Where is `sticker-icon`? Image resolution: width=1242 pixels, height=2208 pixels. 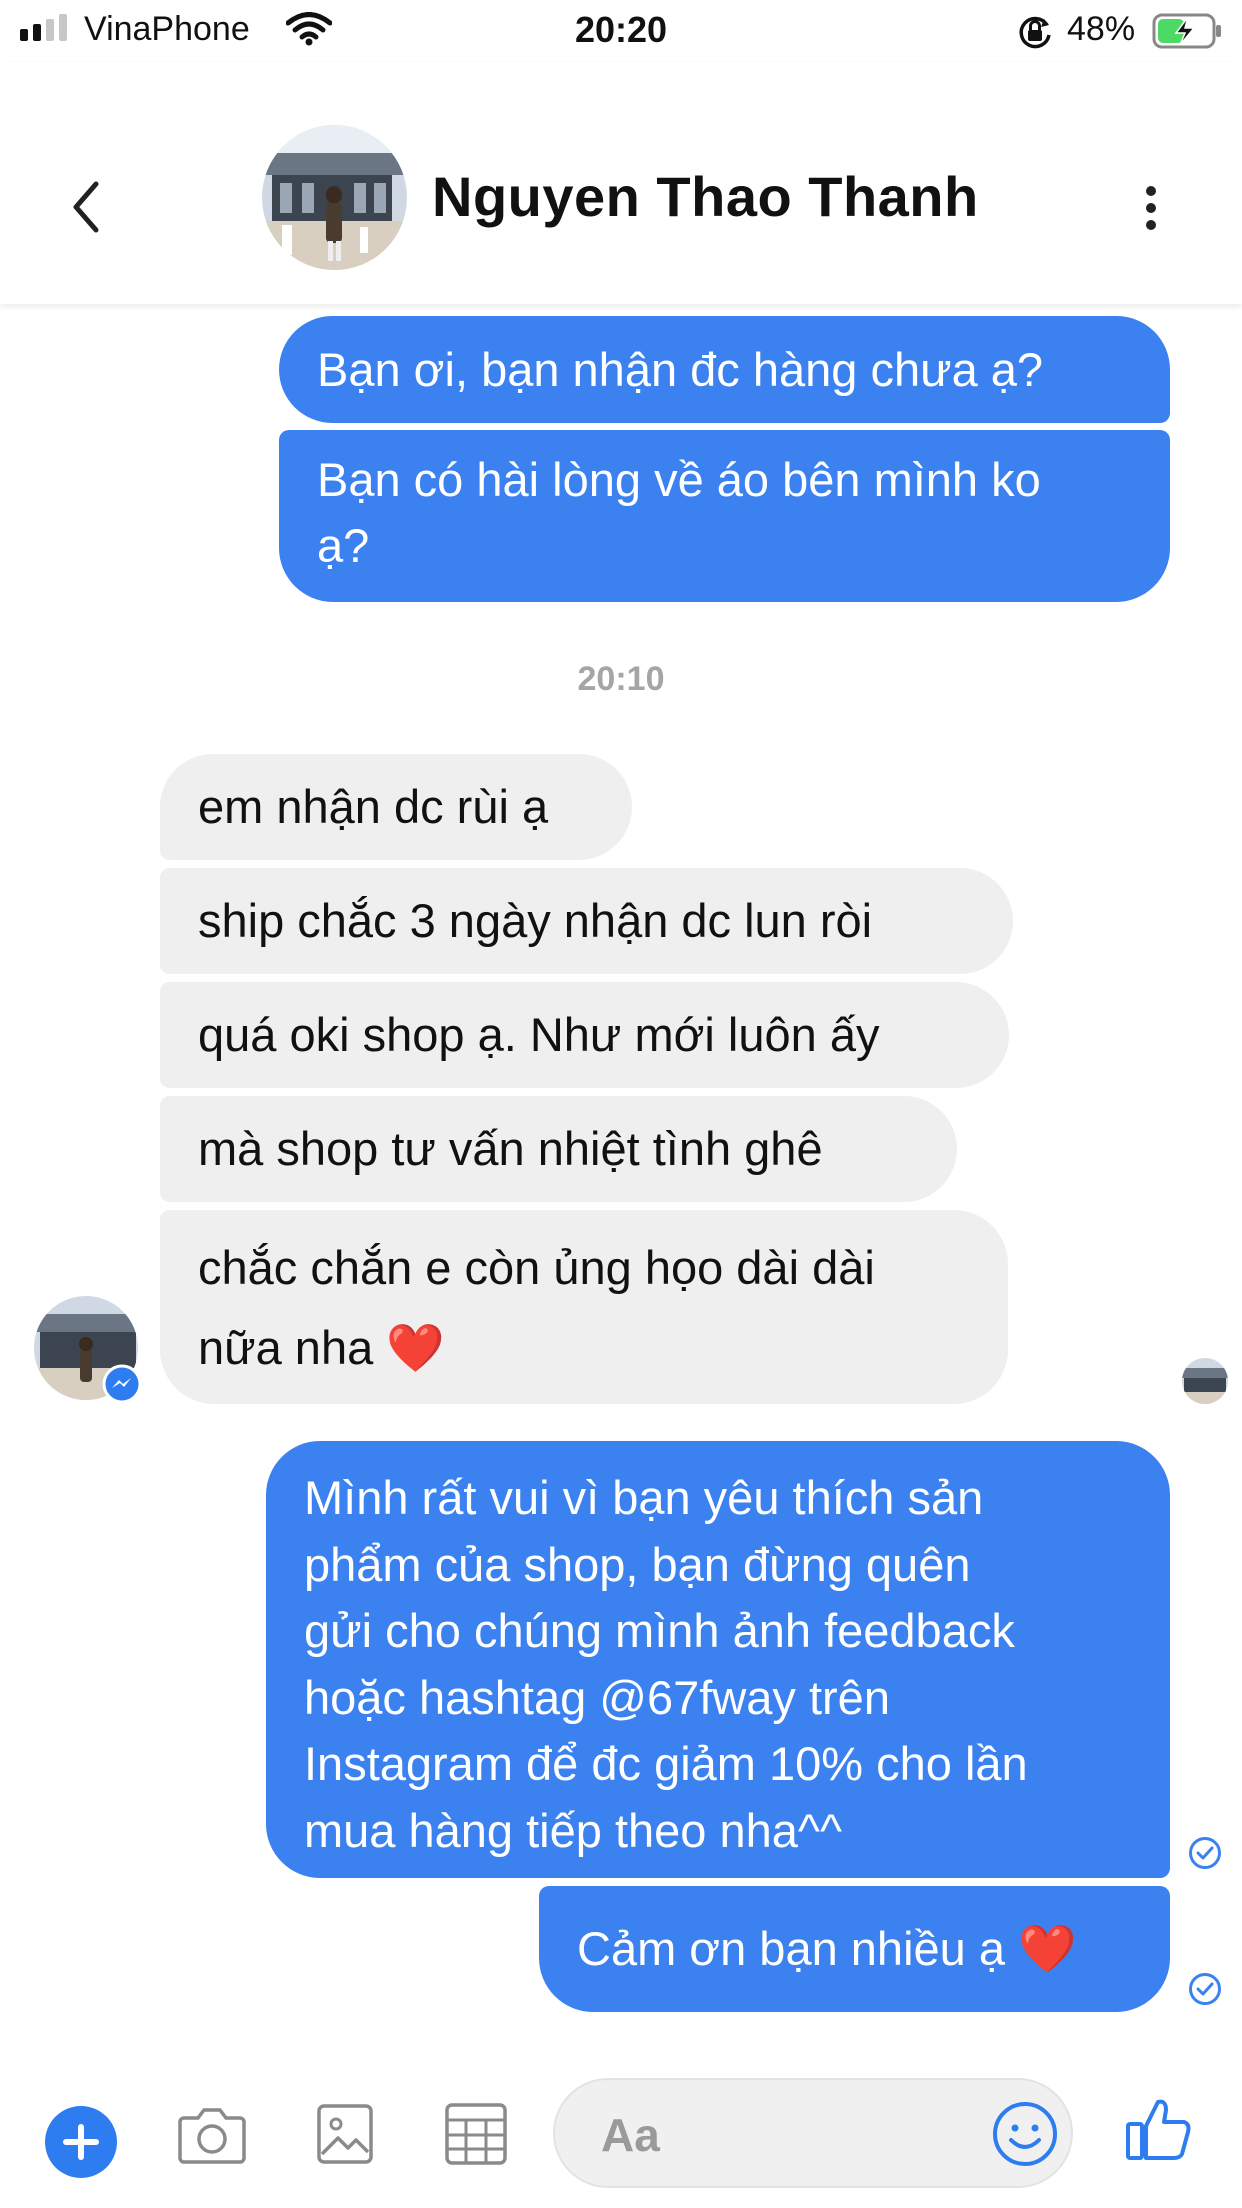
sticker-icon is located at coordinates (476, 2134).